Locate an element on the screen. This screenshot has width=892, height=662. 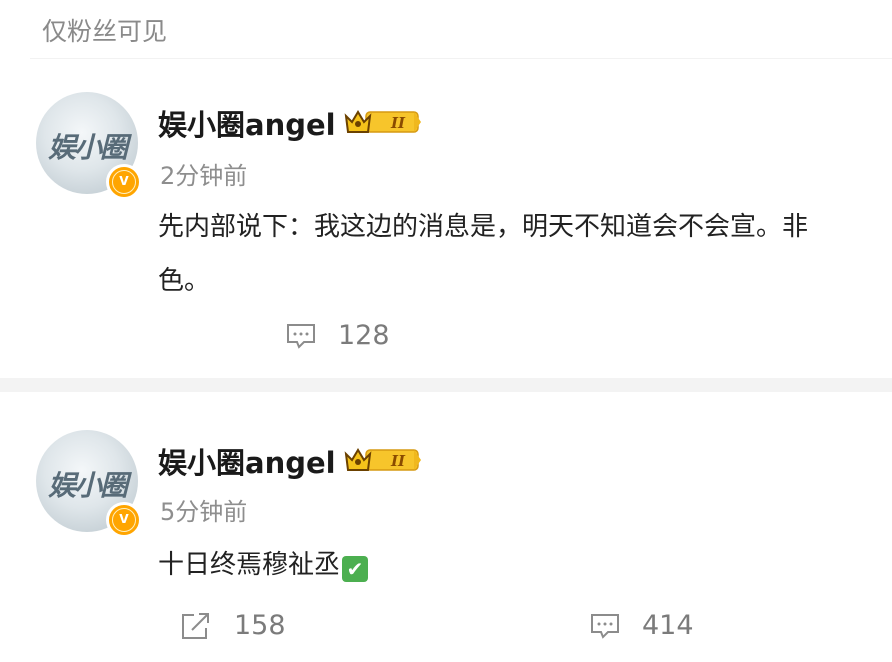
post-content: 十日终焉穆祉丞 ✔ is located at coordinates (263, 565).